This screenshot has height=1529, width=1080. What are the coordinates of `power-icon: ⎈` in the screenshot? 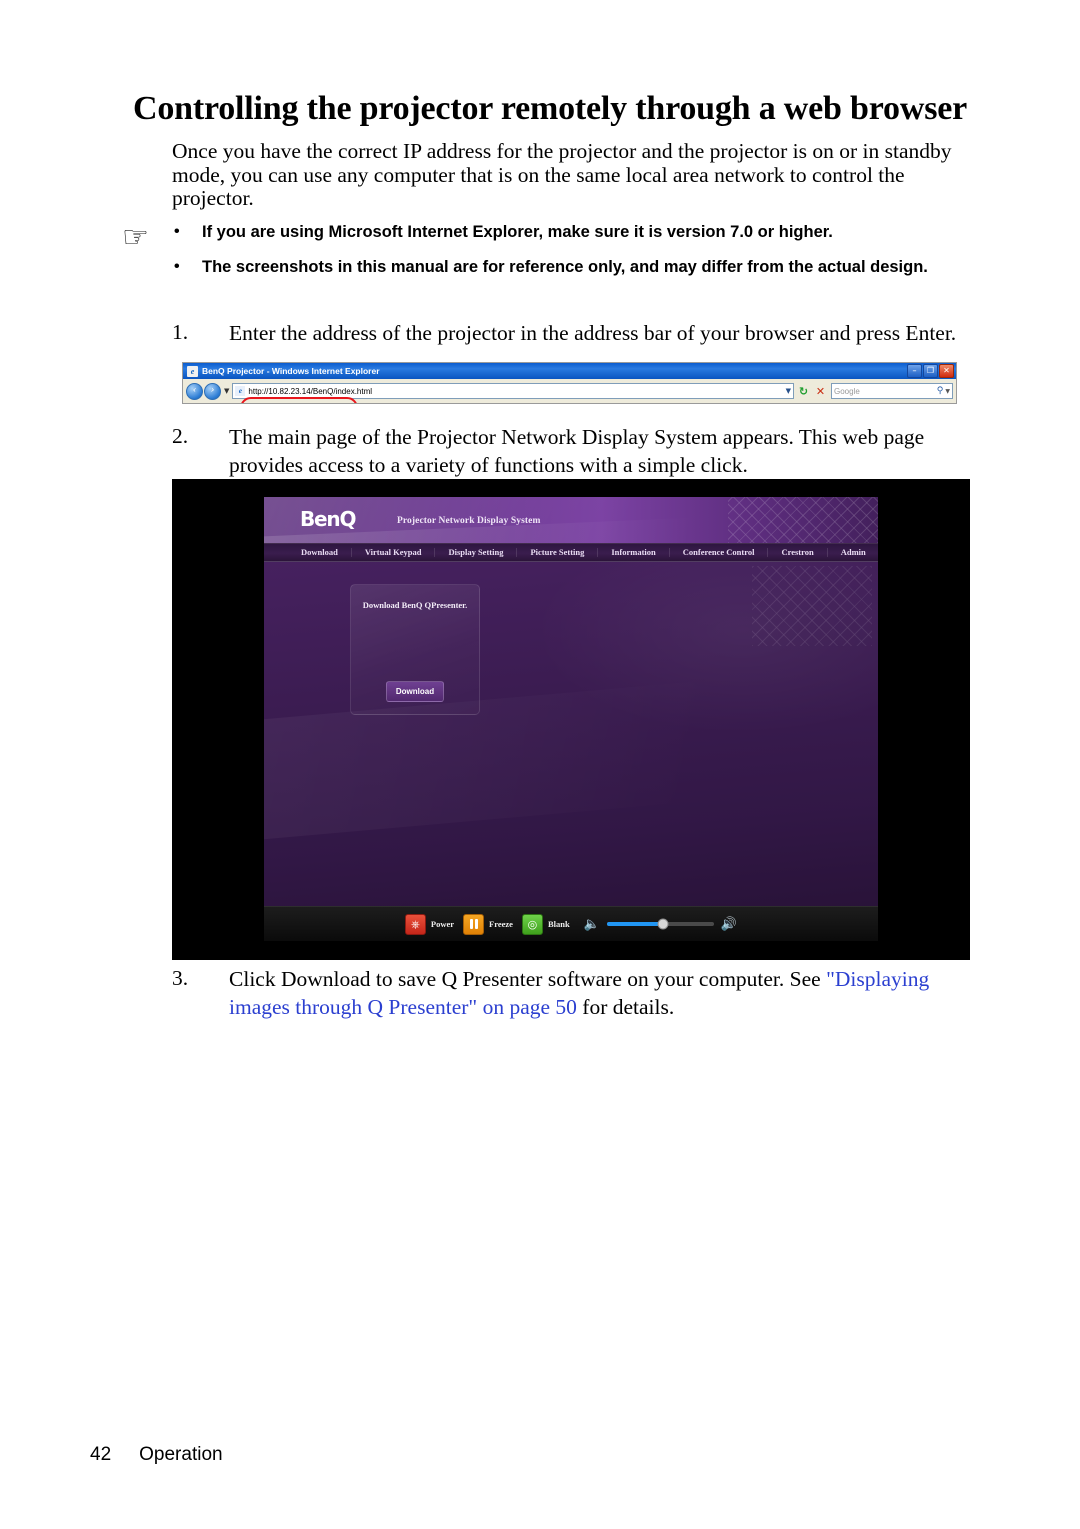 It's located at (415, 924).